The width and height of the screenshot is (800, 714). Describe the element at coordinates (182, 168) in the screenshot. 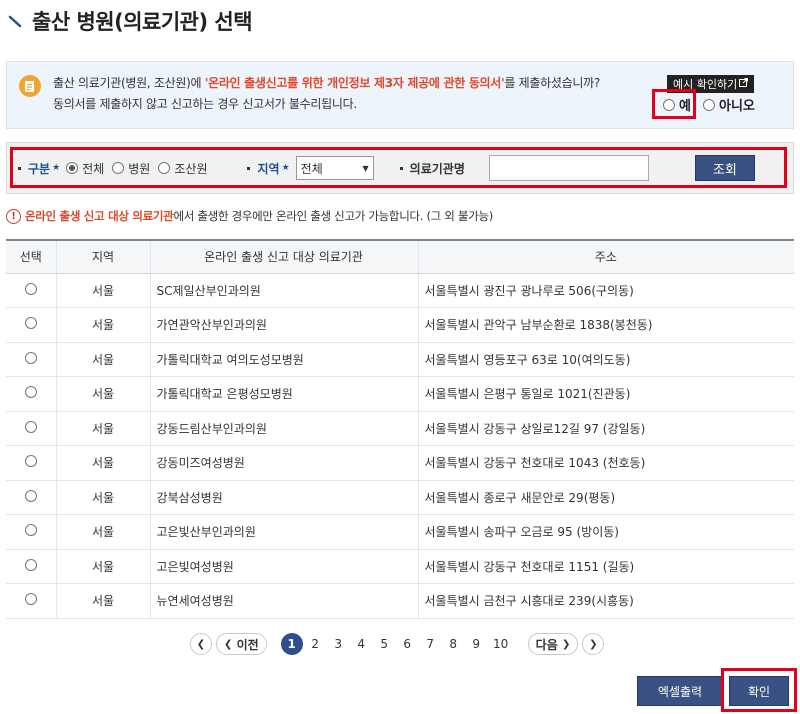

I see `category-option-midwife: 조산원` at that location.